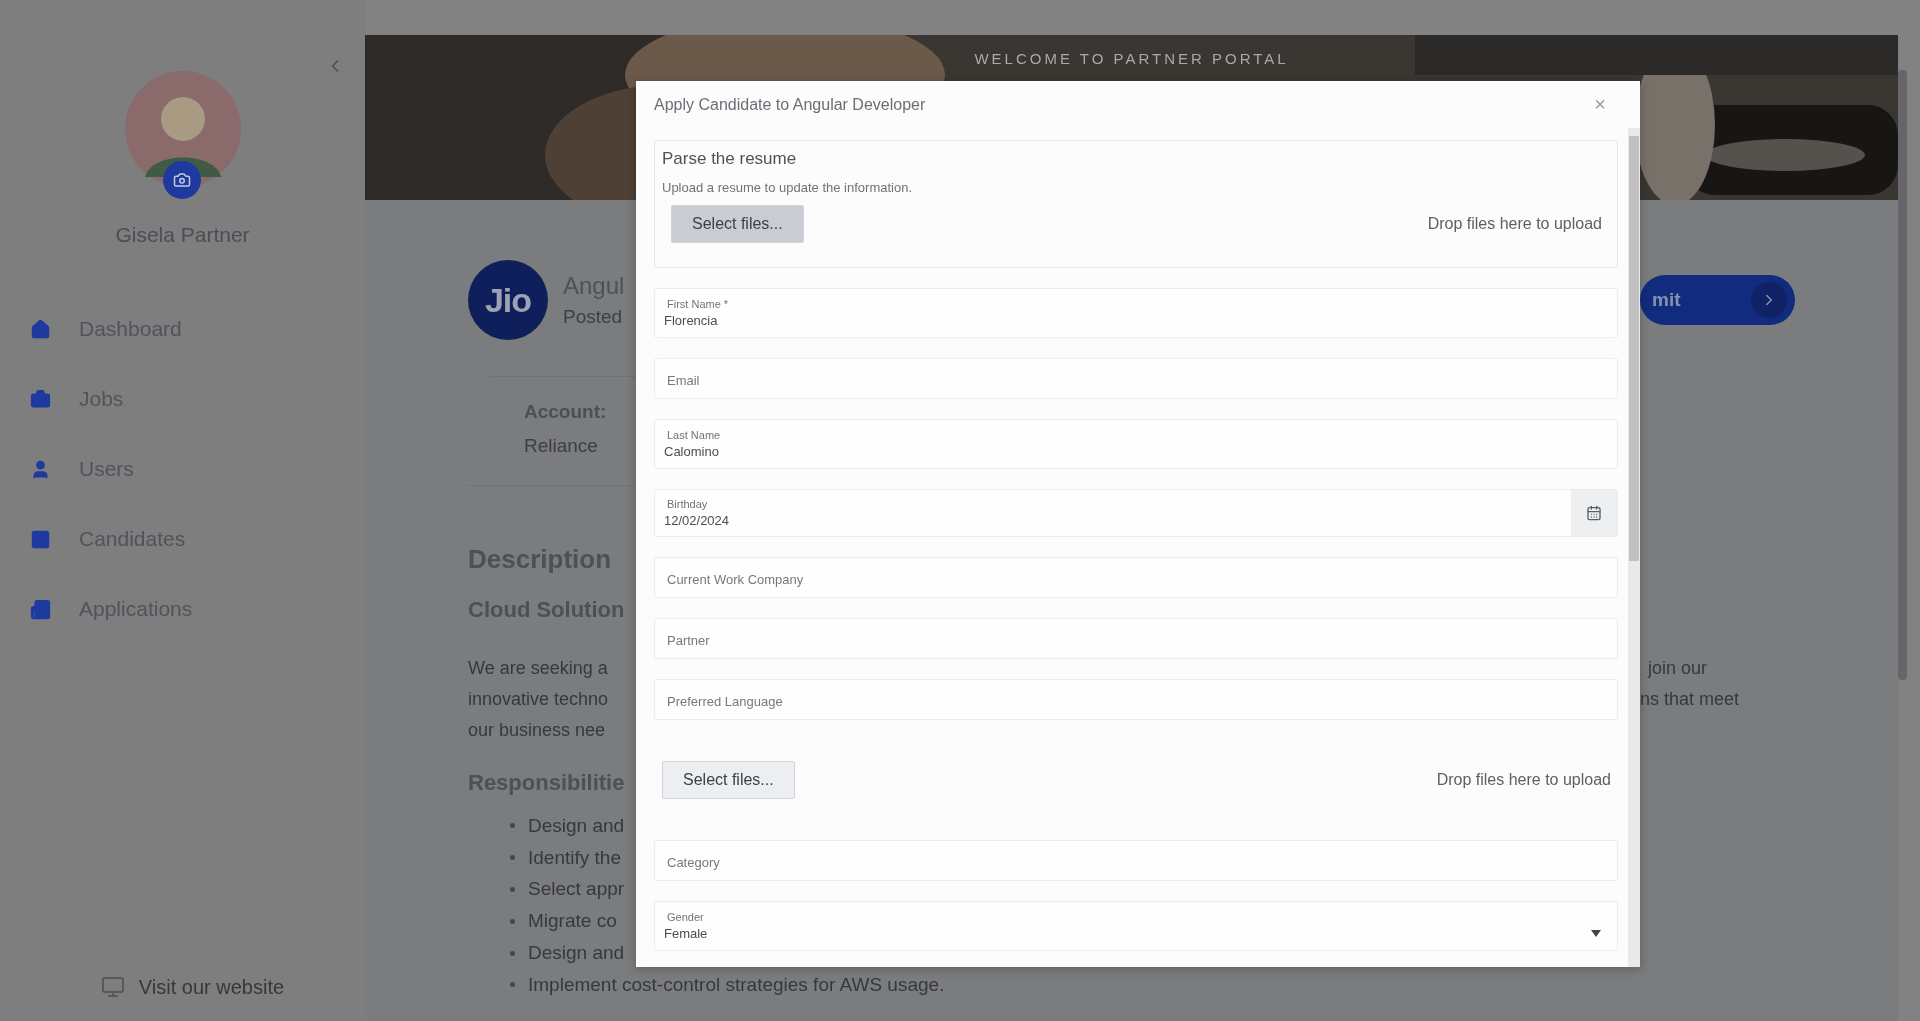 This screenshot has width=1920, height=1021. What do you see at coordinates (1690, 699) in the screenshot?
I see `description-text: ns that meet` at bounding box center [1690, 699].